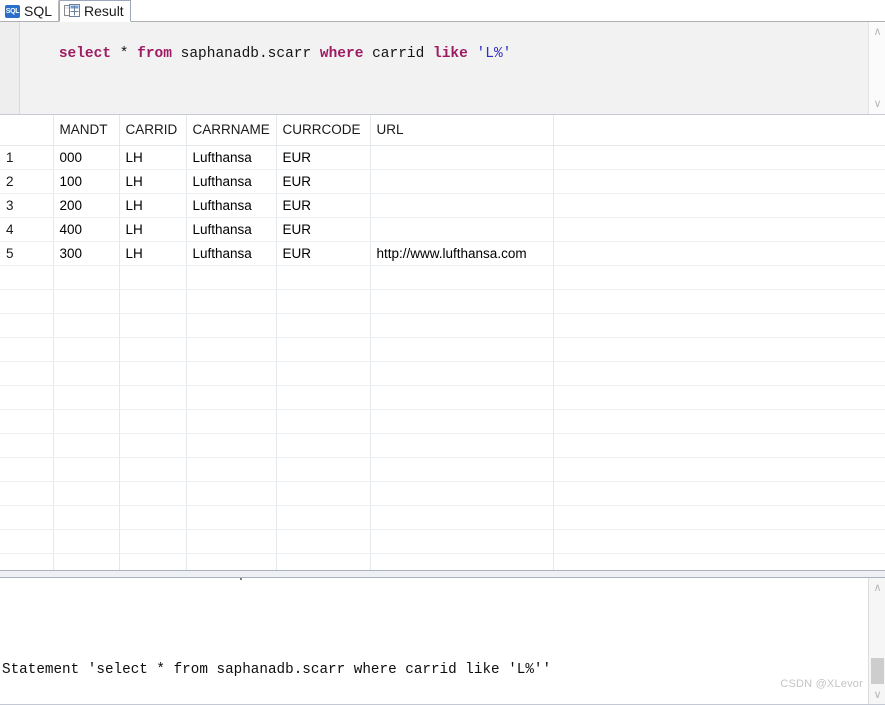 This screenshot has height=705, width=885. I want to click on cell-mandt: 100, so click(86, 181).